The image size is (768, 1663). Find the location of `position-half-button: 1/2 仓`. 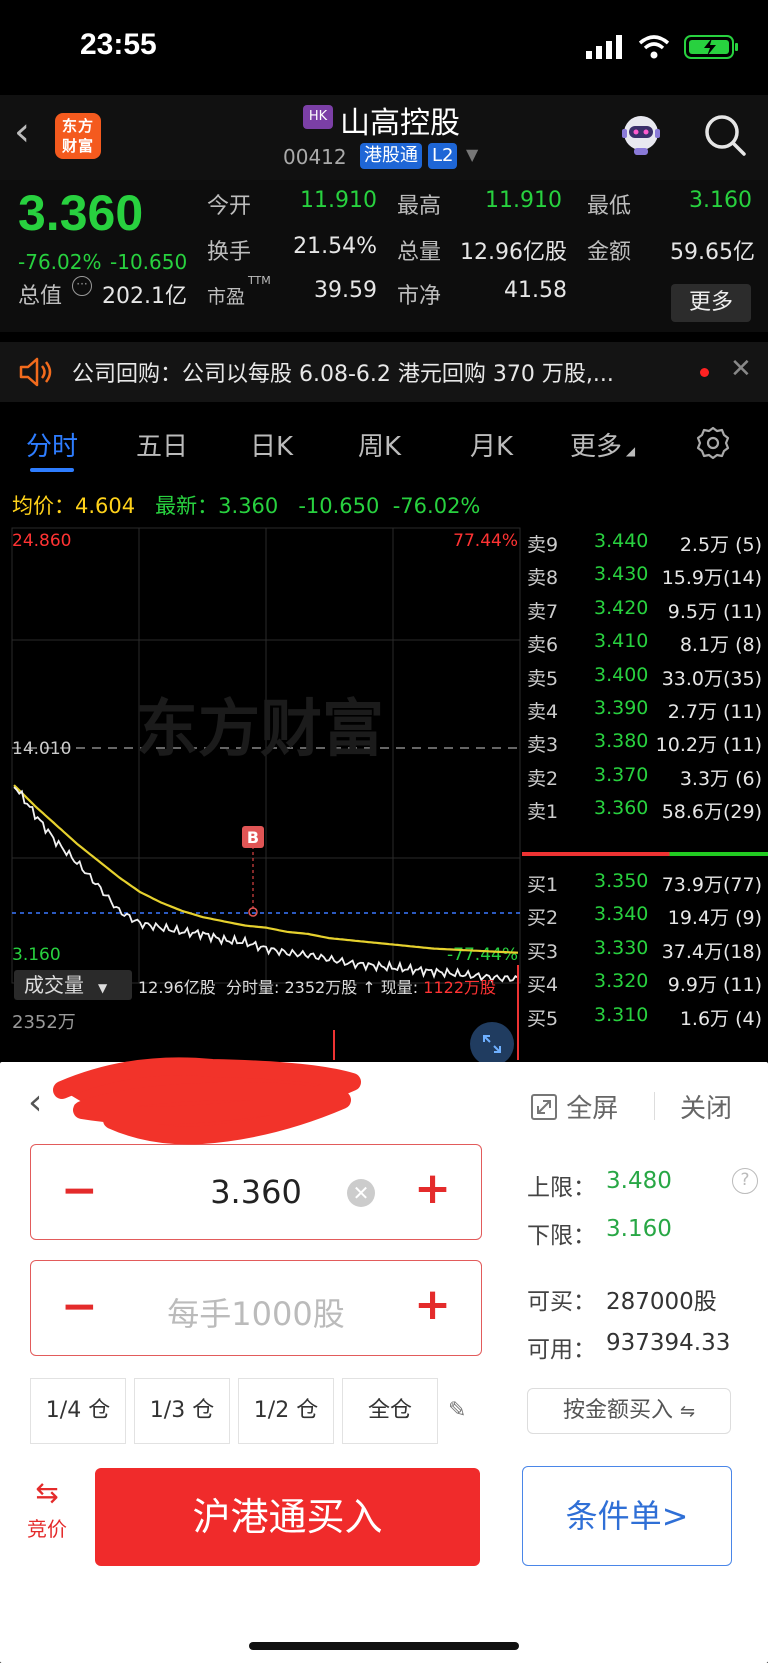

position-half-button: 1/2 仓 is located at coordinates (286, 1411).